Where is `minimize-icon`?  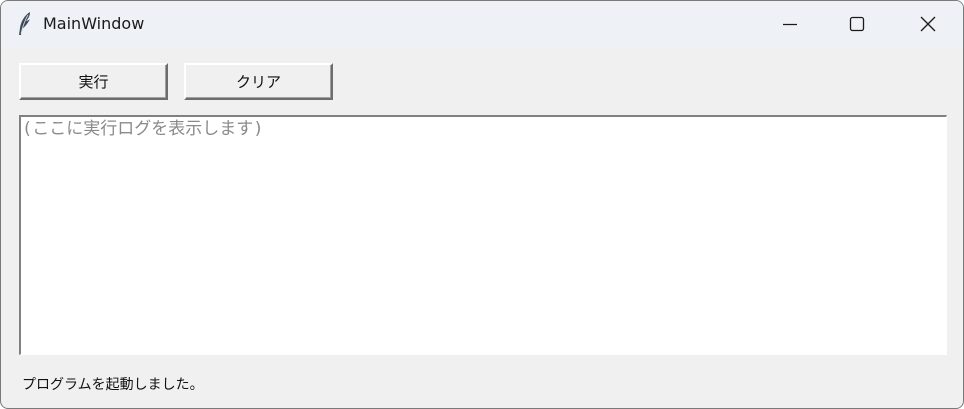
minimize-icon is located at coordinates (790, 24).